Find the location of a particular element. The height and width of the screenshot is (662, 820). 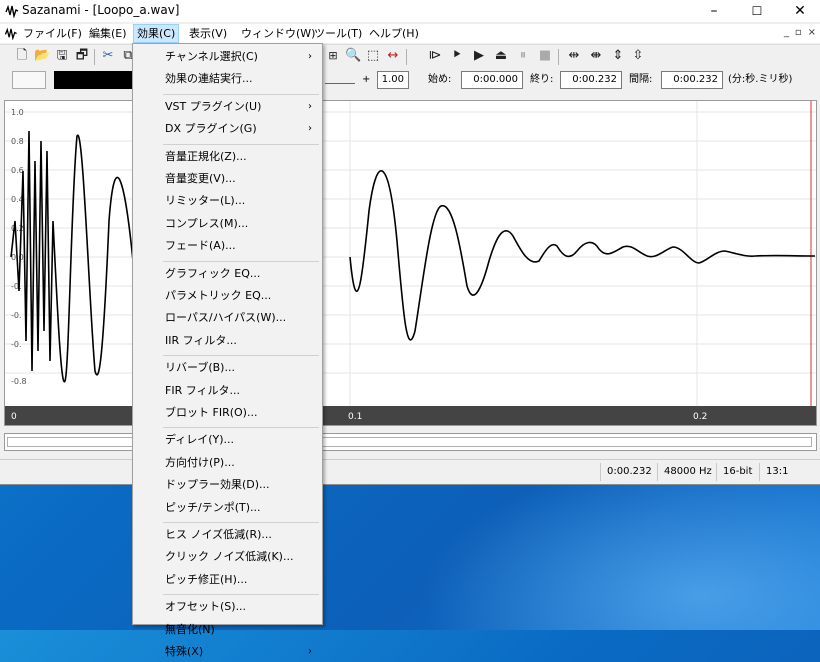

menu-effects: 効果(C) is located at coordinates (156, 33).